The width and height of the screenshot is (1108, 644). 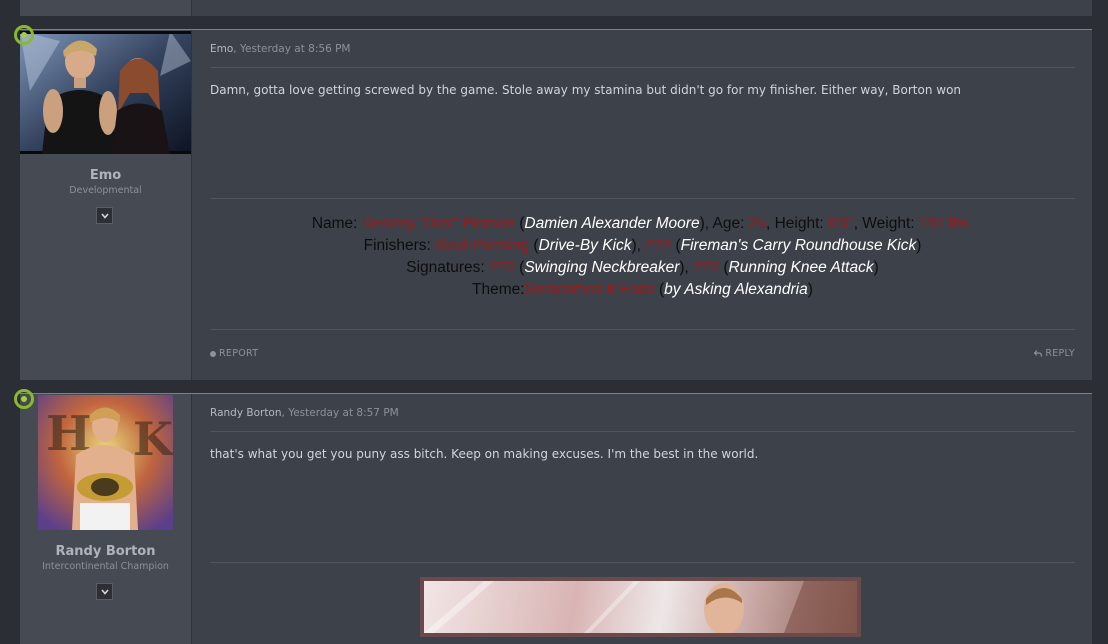 I want to click on post-author-sidebar: Emo Developmental, so click(x=106, y=205).